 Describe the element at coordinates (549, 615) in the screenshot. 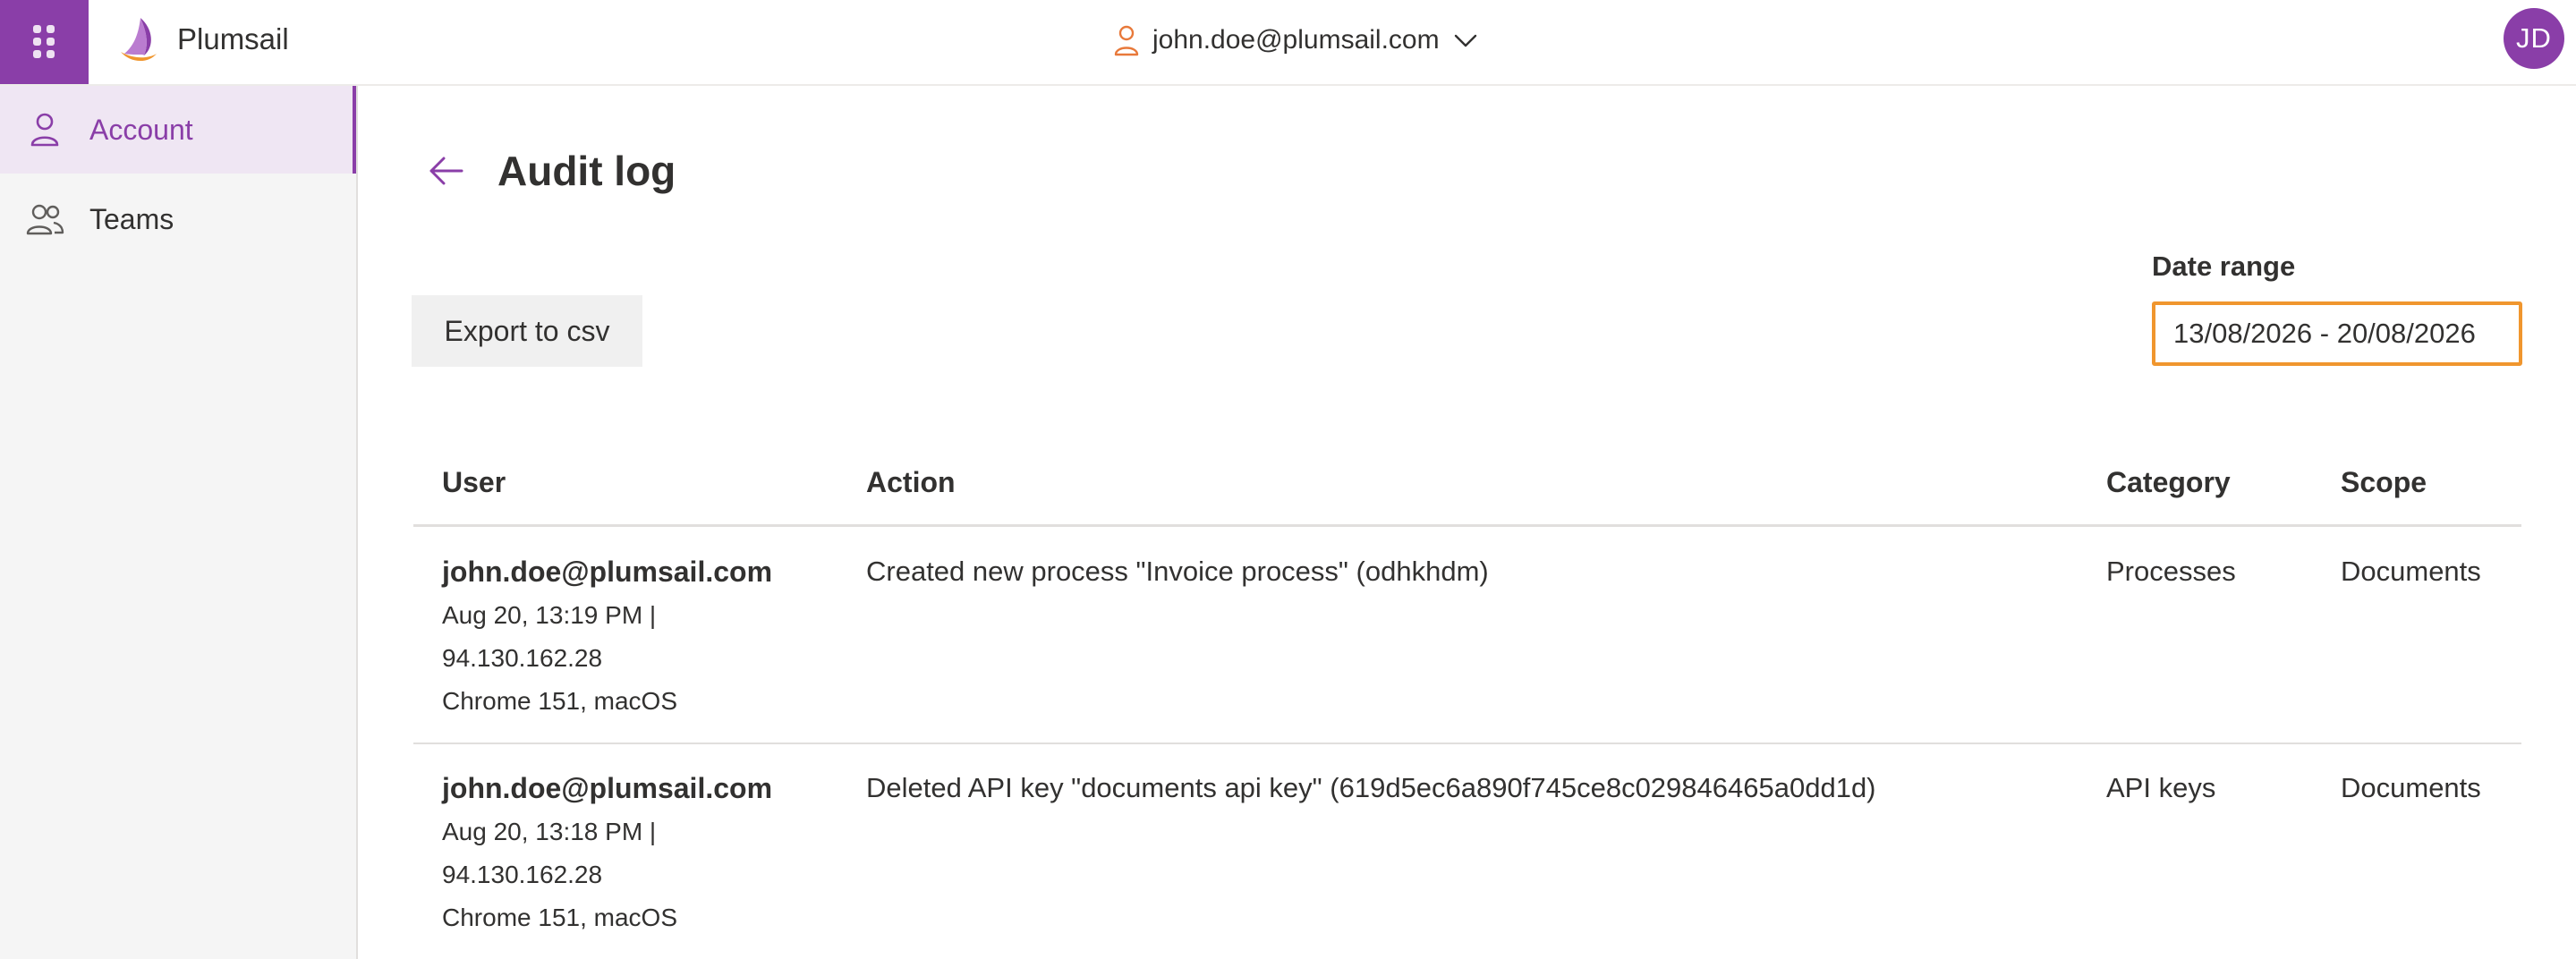

I see `row-timestamp: Aug 20, 13:19 PM |` at that location.